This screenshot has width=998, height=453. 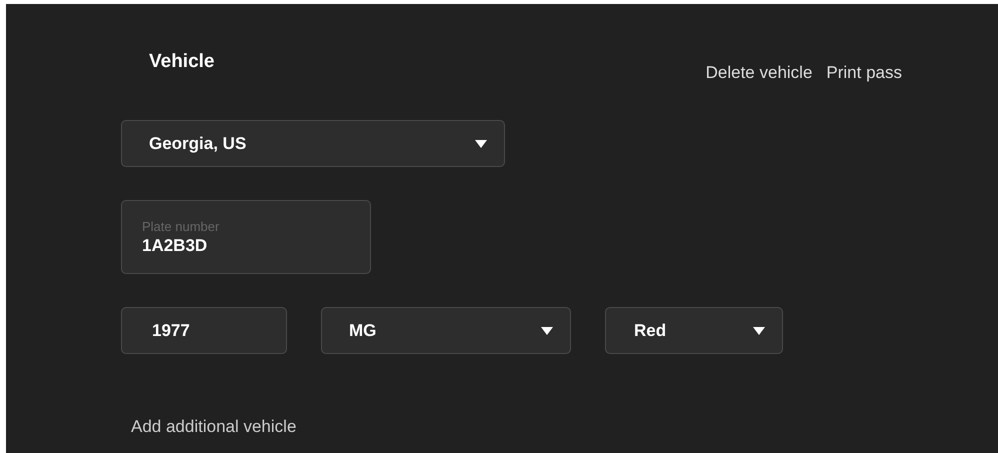 What do you see at coordinates (246, 237) in the screenshot?
I see `plate-number-field: Plate number 1A2B3D` at bounding box center [246, 237].